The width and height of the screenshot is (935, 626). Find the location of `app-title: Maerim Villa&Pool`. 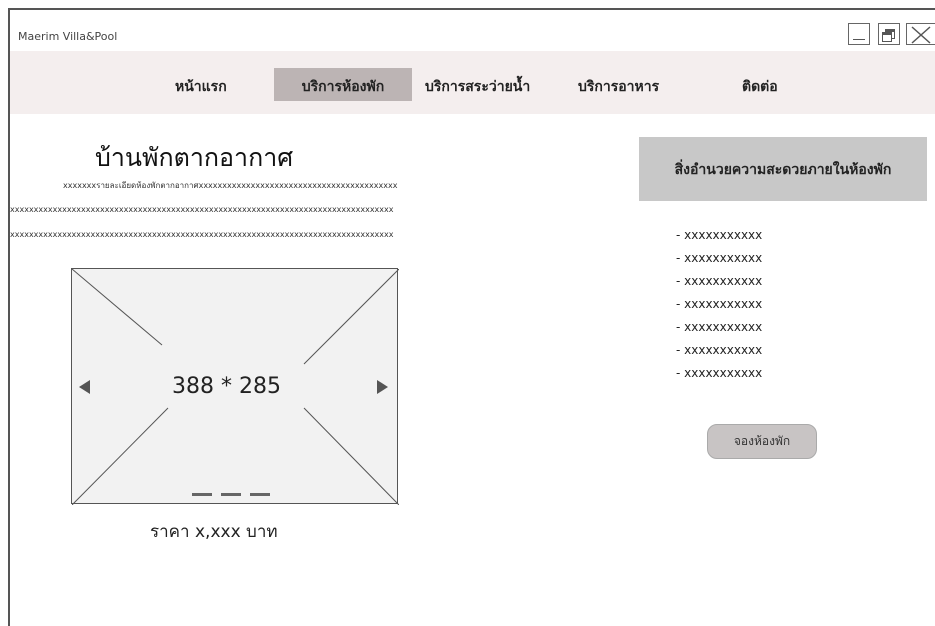

app-title: Maerim Villa&Pool is located at coordinates (68, 36).